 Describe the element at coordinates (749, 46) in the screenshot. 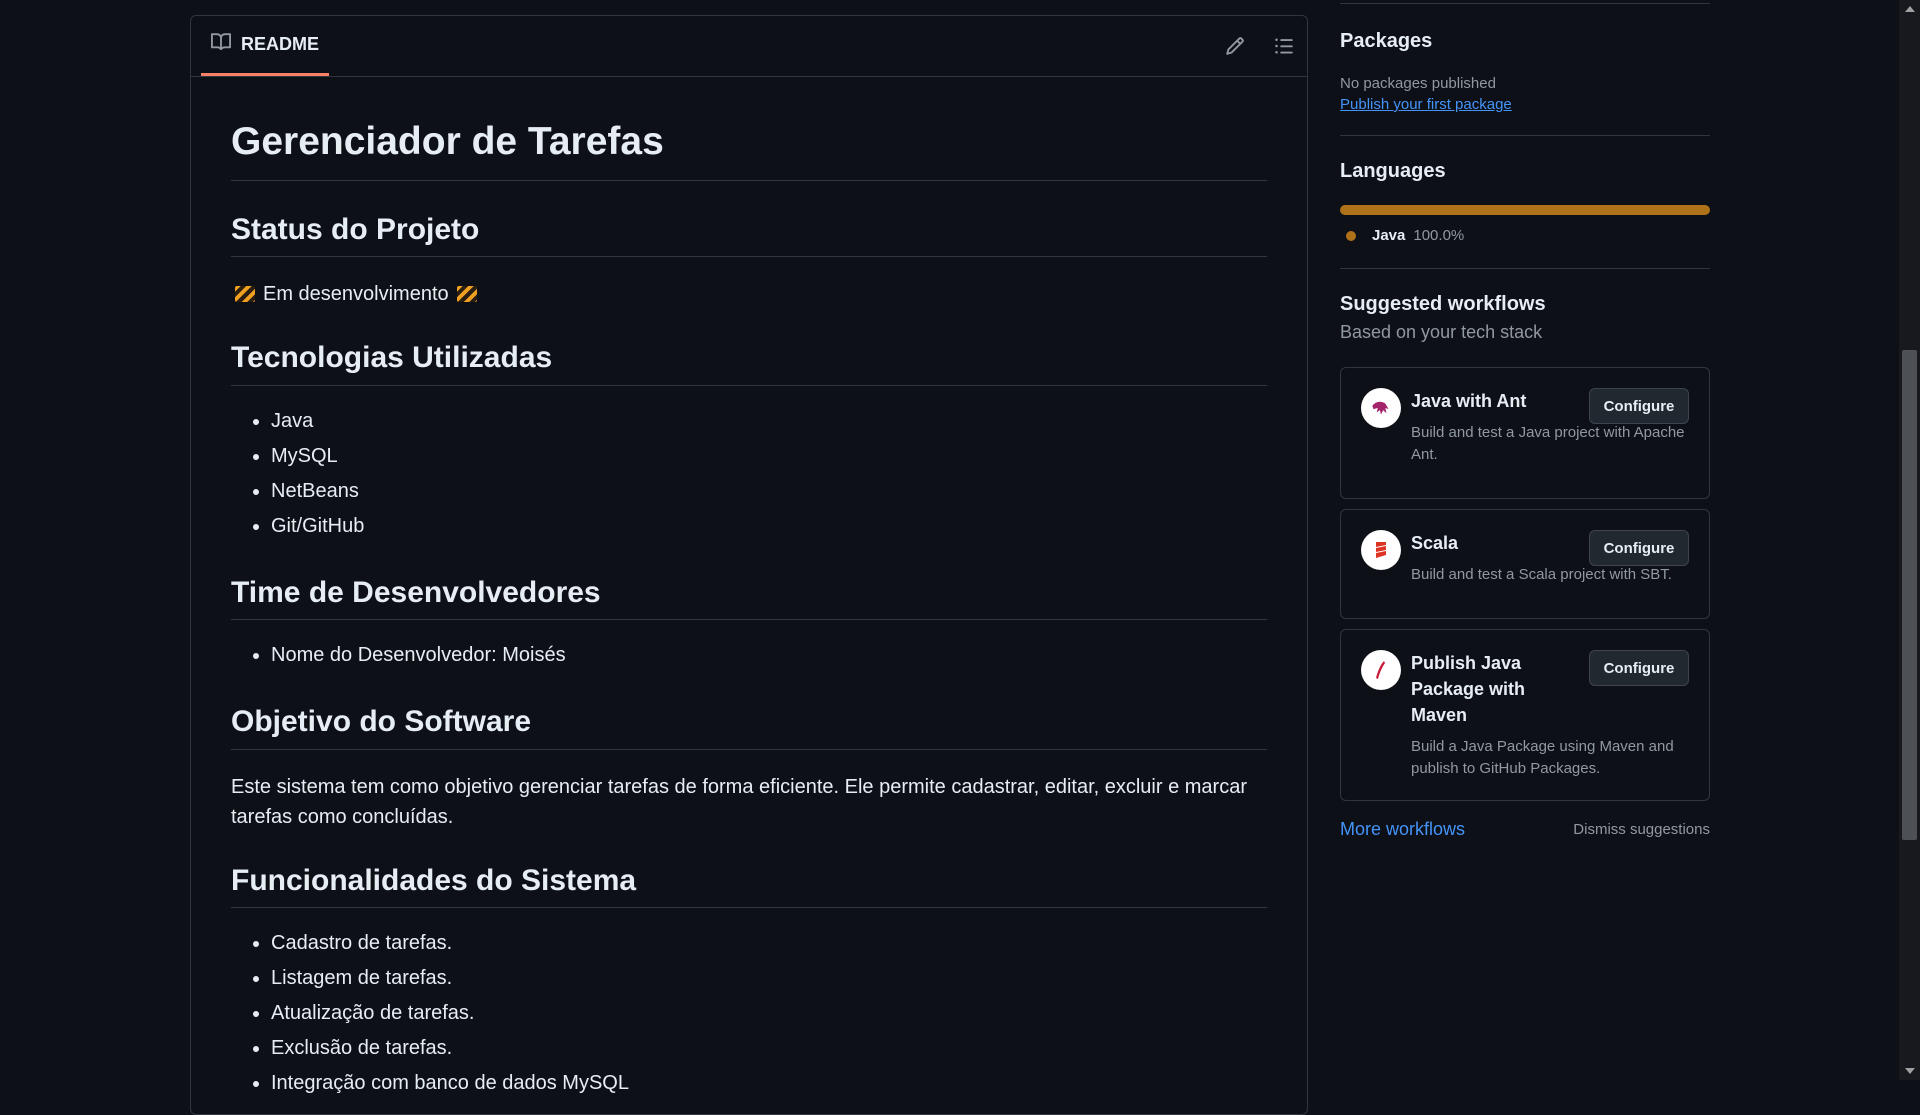

I see `readme-header: README` at that location.